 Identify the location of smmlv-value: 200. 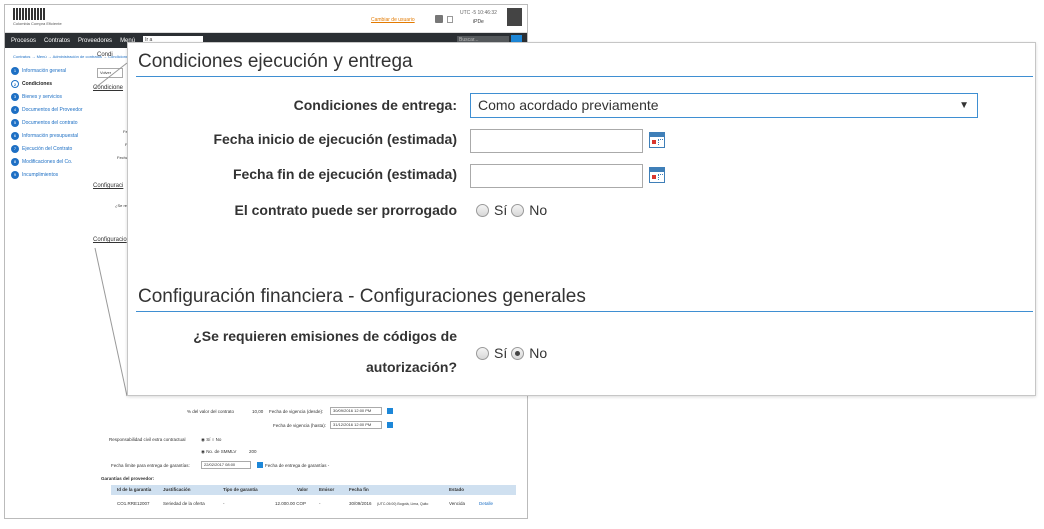
(253, 451).